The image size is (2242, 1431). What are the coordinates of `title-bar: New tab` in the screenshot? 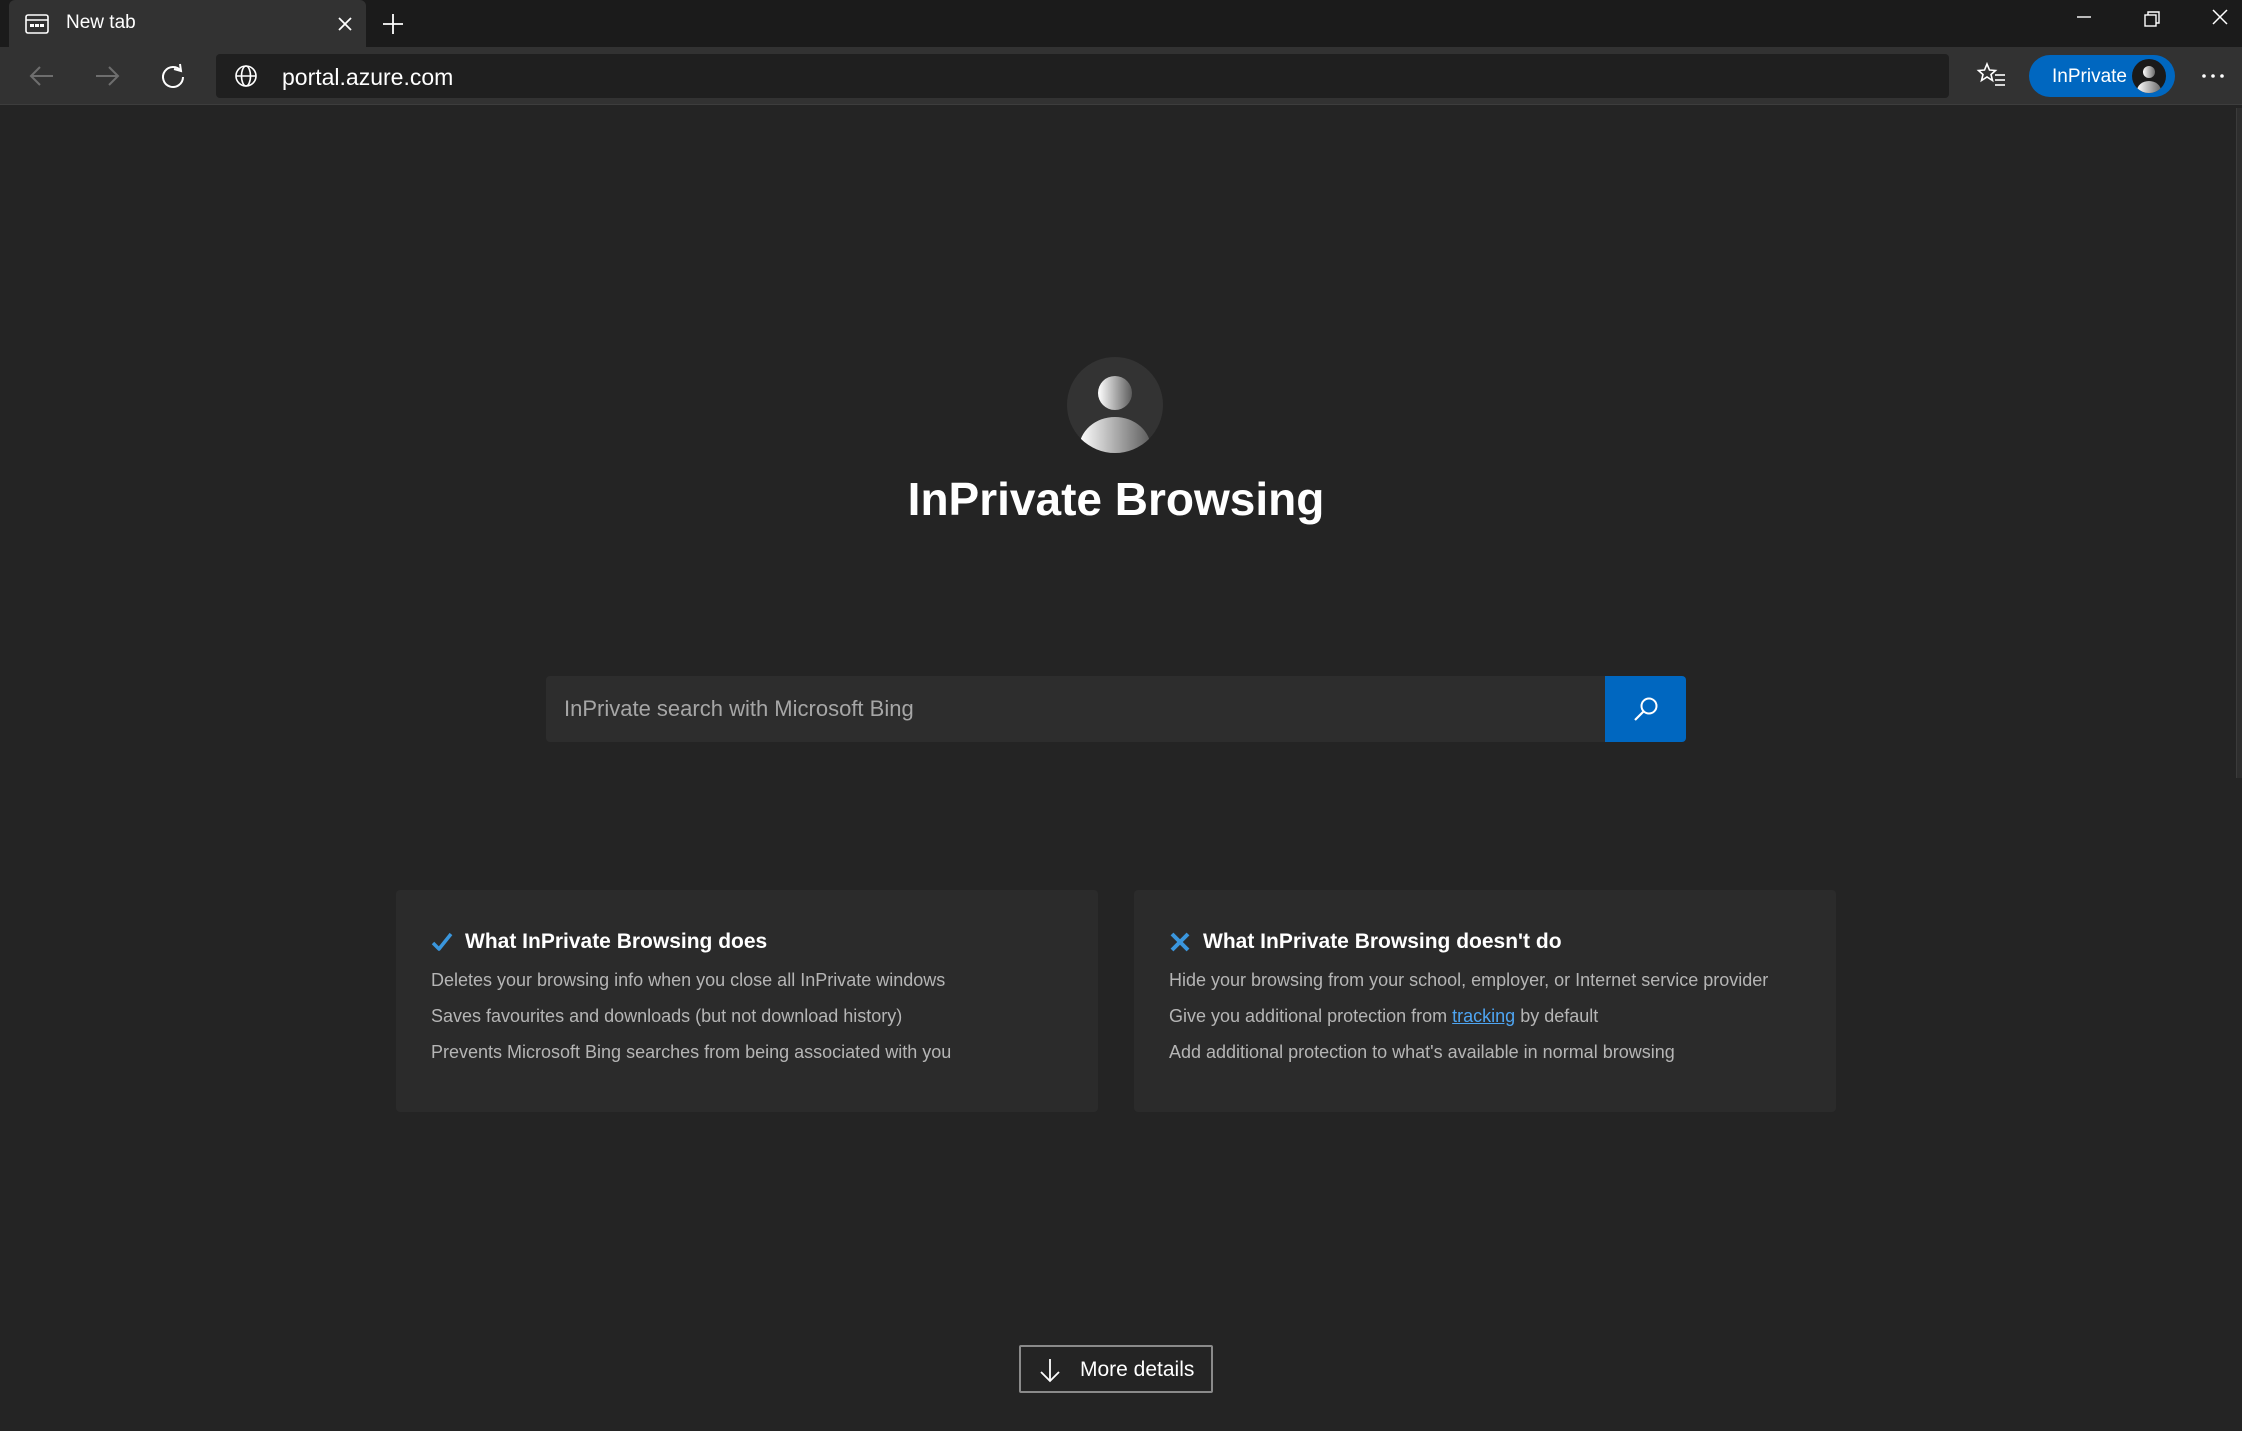 It's located at (1121, 23).